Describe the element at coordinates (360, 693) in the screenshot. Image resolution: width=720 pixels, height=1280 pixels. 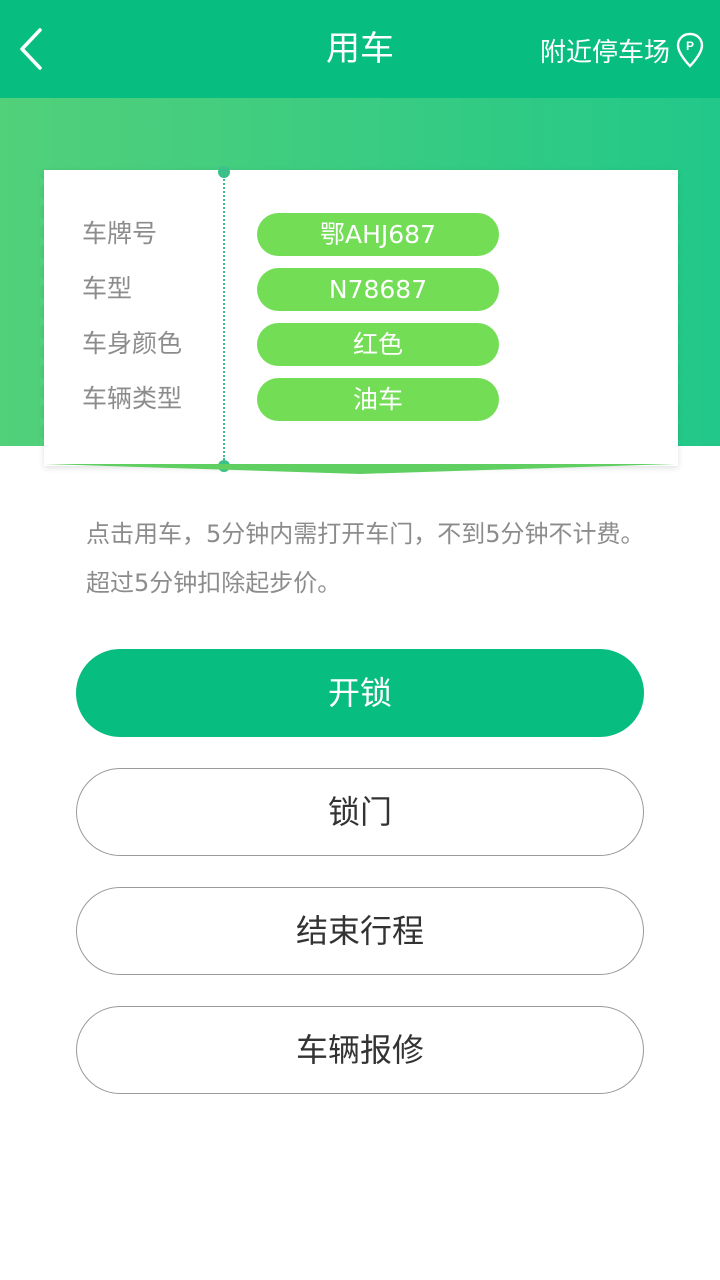
I see `unlock-button: 开锁` at that location.